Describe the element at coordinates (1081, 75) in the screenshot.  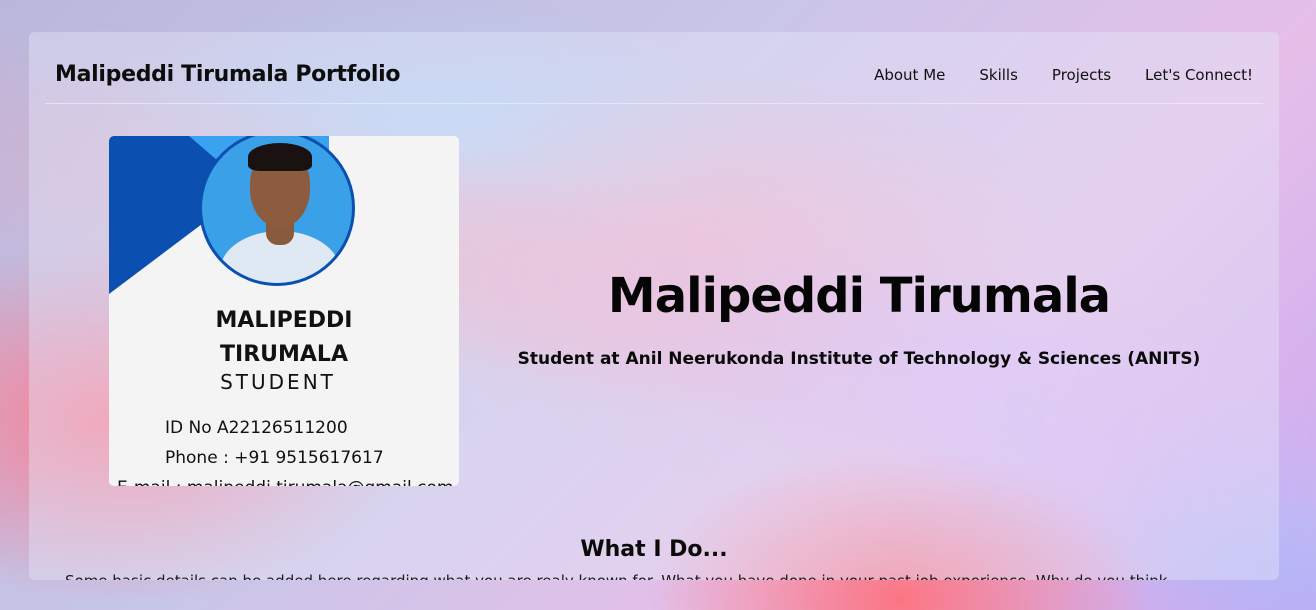
I see `nav-link-projects: Projects` at that location.